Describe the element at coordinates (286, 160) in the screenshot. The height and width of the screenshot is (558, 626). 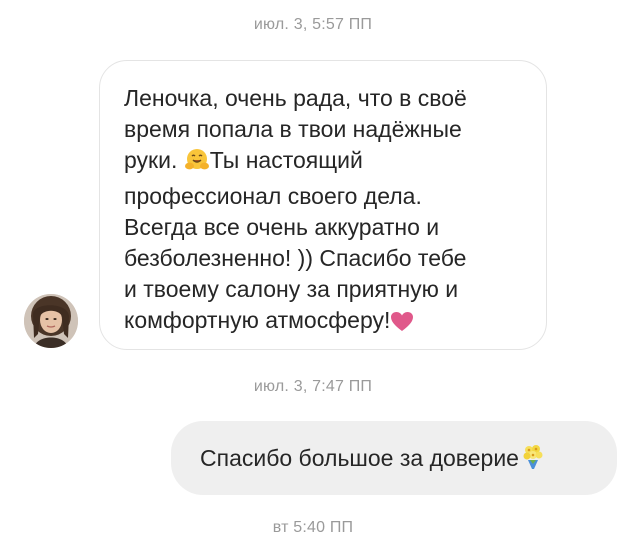
I see `message-line: Ты настоящий` at that location.